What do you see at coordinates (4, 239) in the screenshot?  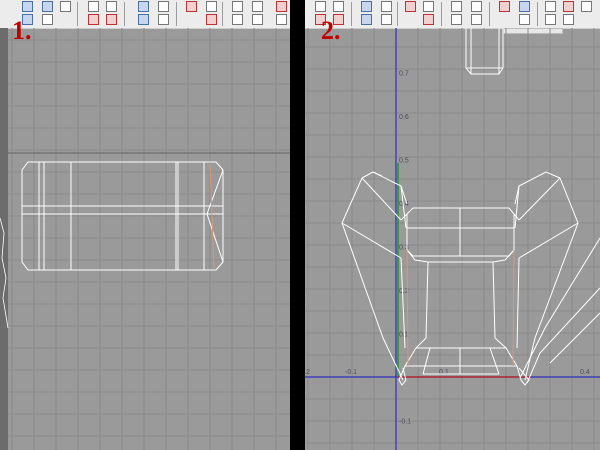 I see `side-strip` at bounding box center [4, 239].